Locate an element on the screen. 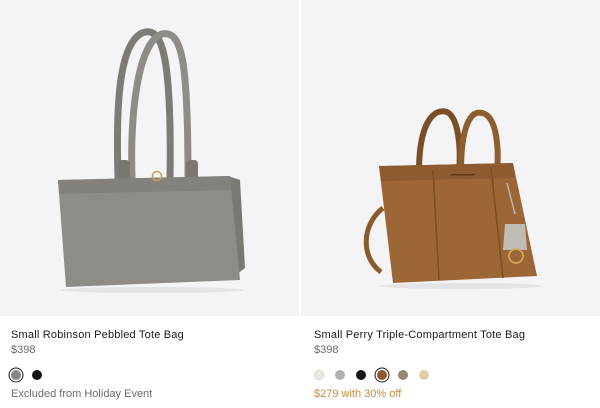 Image resolution: width=600 pixels, height=408 pixels. sale-price-note: $279 with 30% off is located at coordinates (358, 394).